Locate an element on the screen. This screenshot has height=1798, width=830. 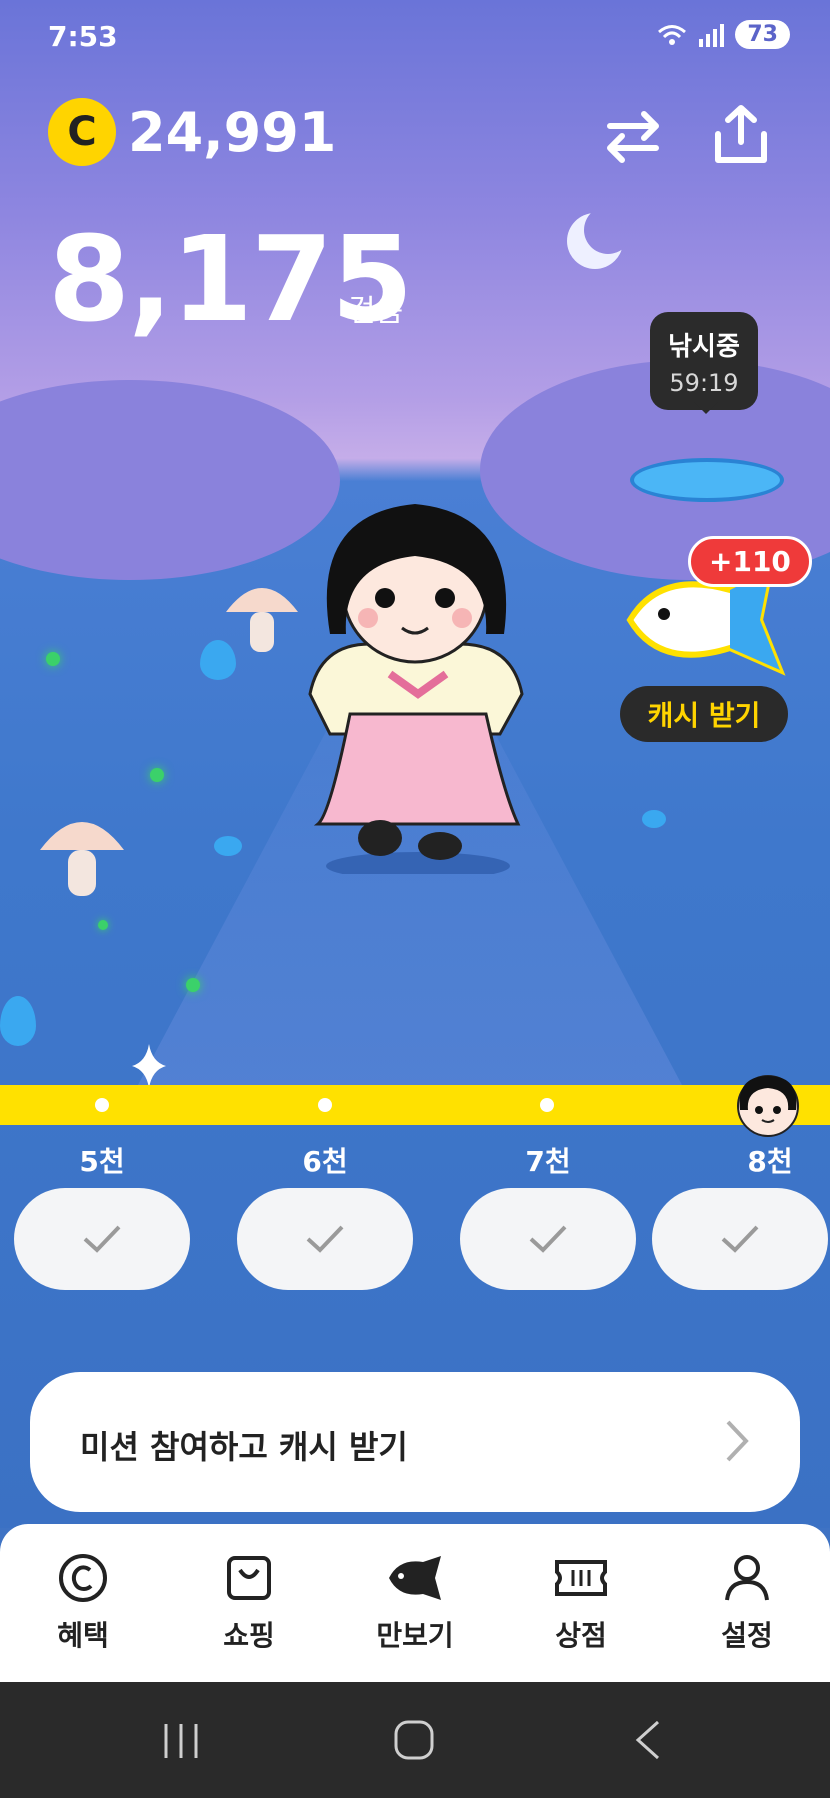
milestone-label: 5천 is located at coordinates (102, 1161).